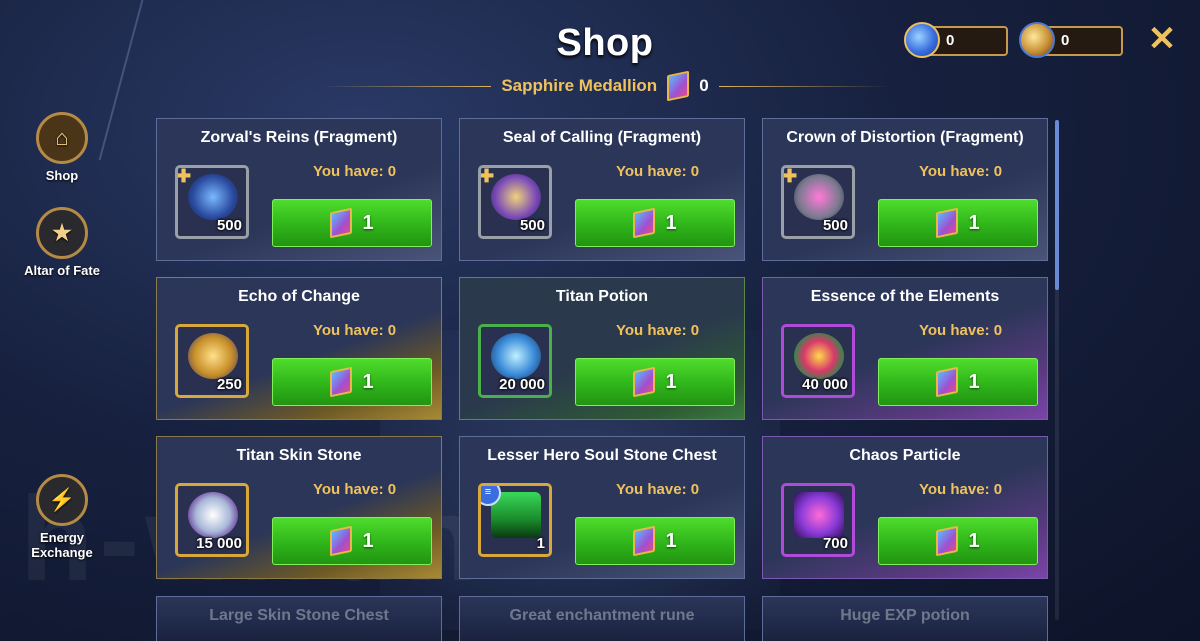 The width and height of the screenshot is (1200, 641). I want to click on item-slot: 40 000, so click(818, 361).